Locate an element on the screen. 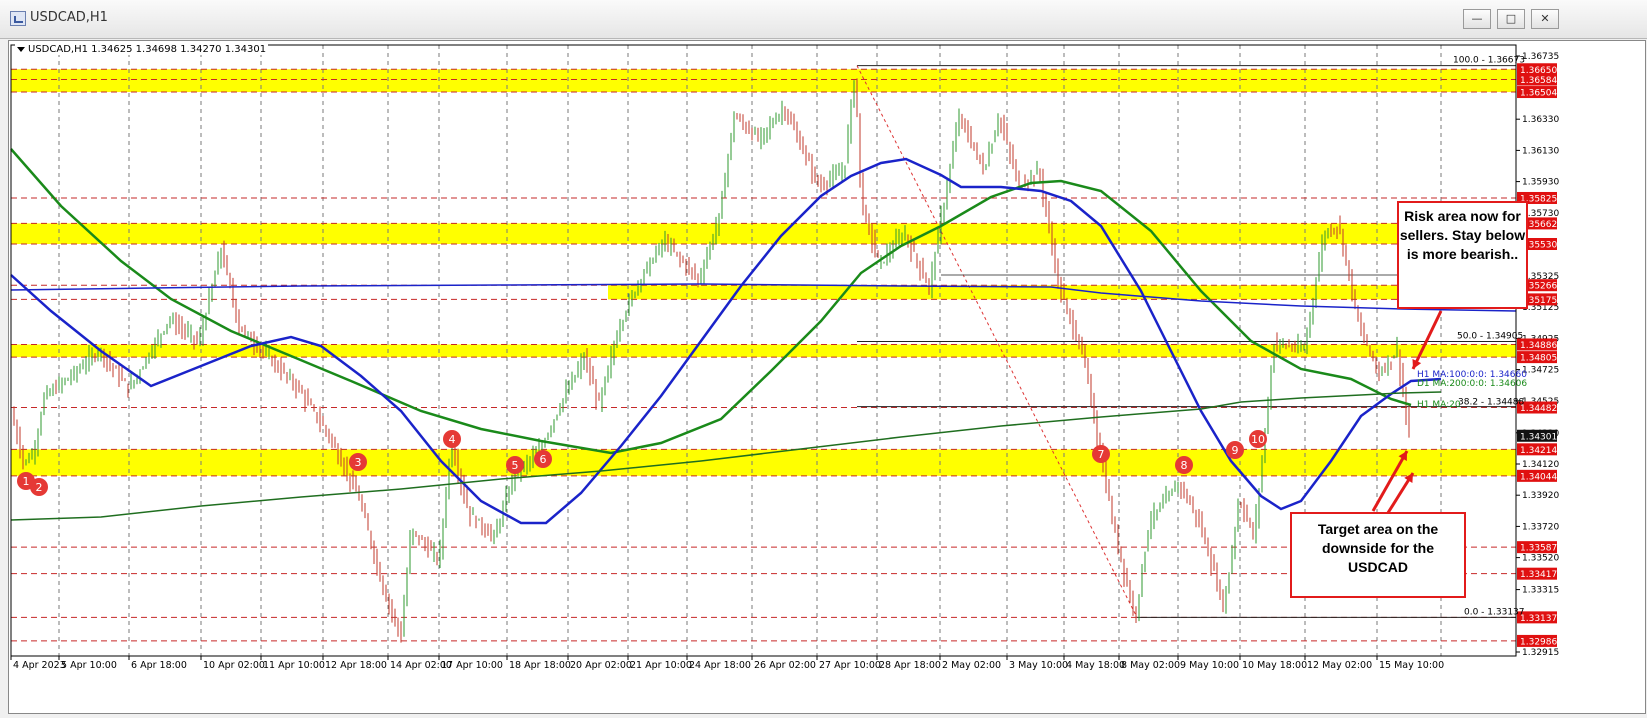 The width and height of the screenshot is (1647, 718). price-tag-18: 1.32986 is located at coordinates (1537, 640).